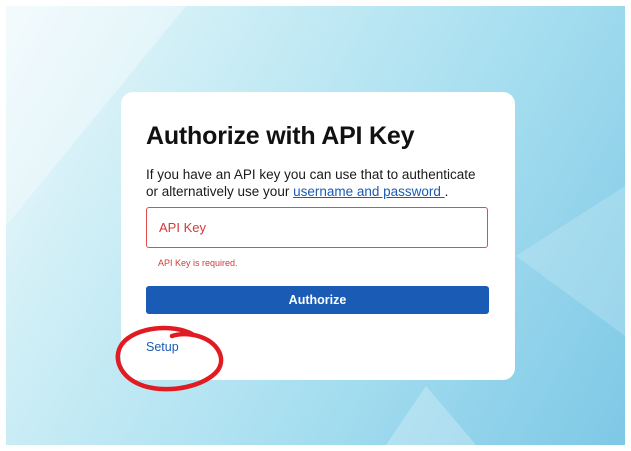 The image size is (631, 451). I want to click on username-password-link: username and password, so click(369, 191).